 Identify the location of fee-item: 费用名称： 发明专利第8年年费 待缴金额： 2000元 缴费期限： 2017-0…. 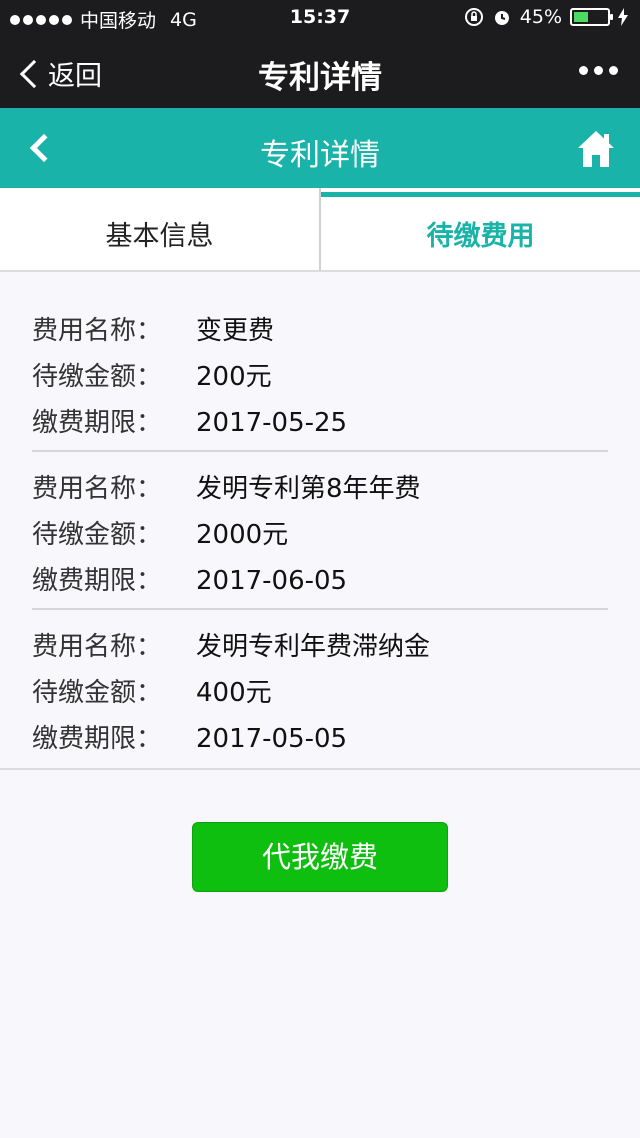
(320, 529).